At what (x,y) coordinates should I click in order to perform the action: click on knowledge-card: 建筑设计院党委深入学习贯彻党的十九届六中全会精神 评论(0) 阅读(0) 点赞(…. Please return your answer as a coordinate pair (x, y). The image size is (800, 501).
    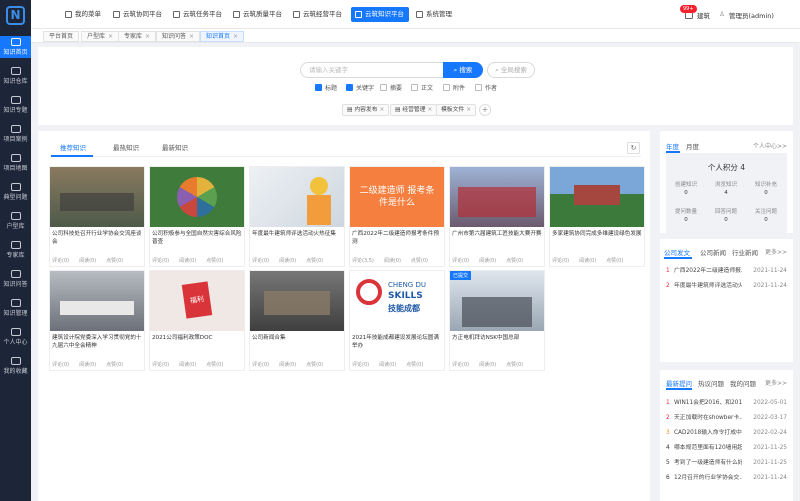
    Looking at the image, I should click on (97, 320).